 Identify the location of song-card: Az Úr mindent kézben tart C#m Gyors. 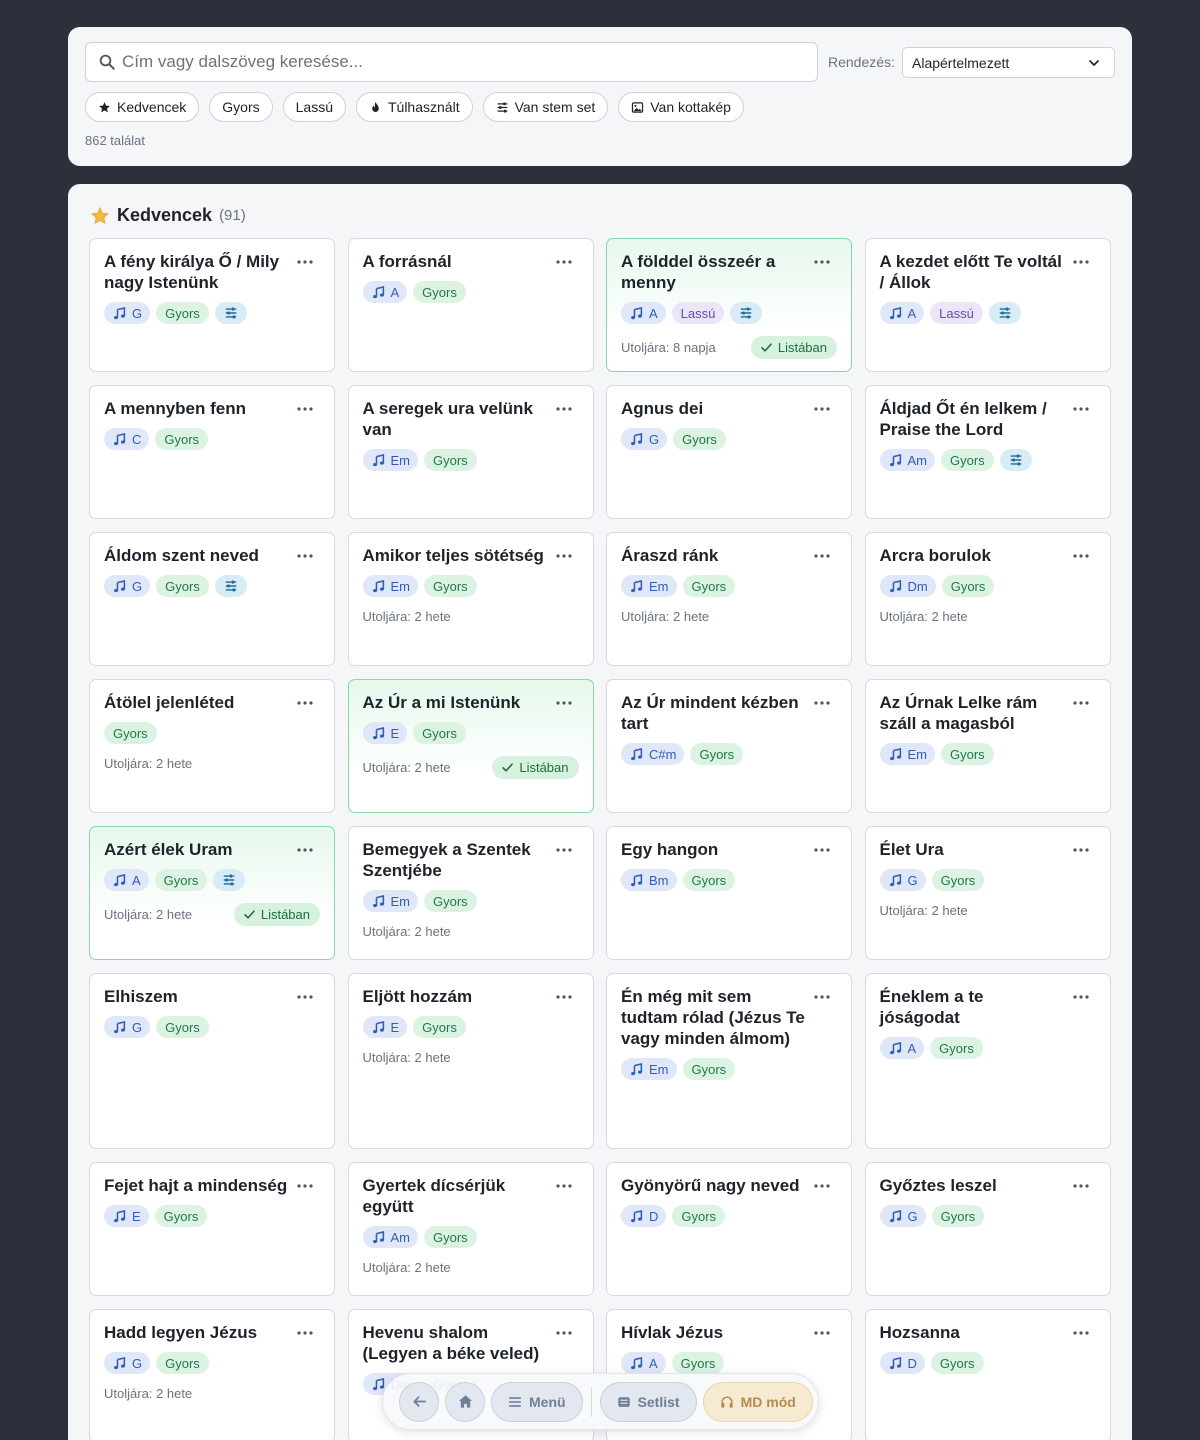
(729, 746).